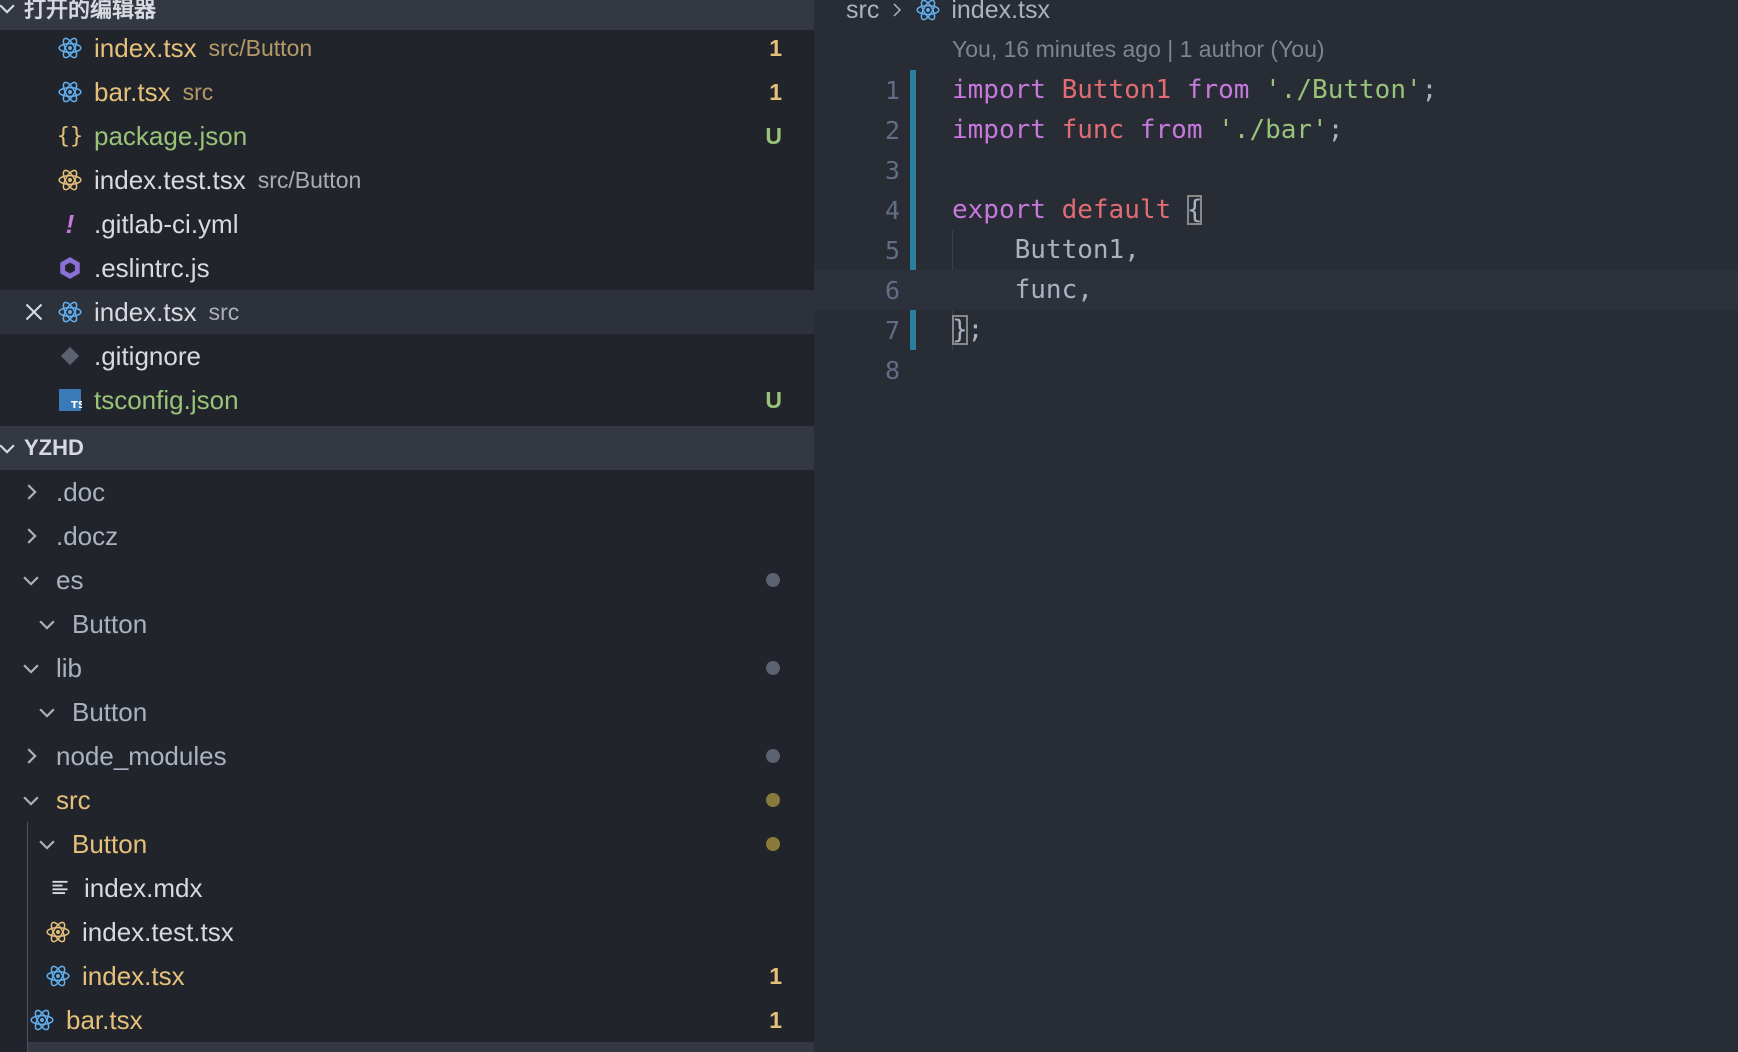  Describe the element at coordinates (1194, 210) in the screenshot. I see `matched-bracket: {` at that location.